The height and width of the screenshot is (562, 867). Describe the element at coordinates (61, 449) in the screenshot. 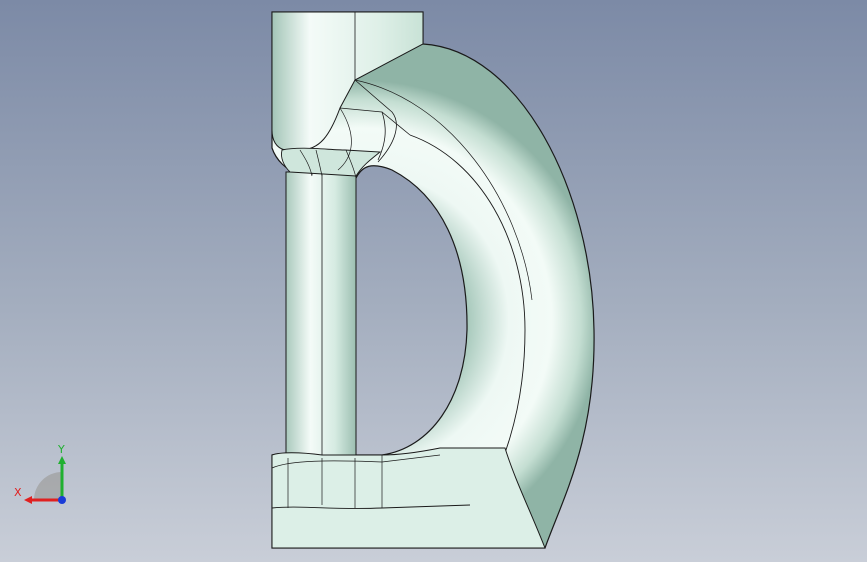

I see `y-axis-label: Y` at that location.